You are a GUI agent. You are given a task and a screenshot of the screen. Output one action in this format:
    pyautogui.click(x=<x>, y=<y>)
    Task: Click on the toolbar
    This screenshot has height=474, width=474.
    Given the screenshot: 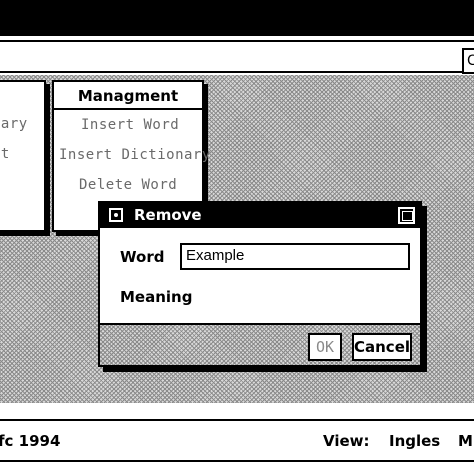 What is the action you would take?
    pyautogui.click(x=237, y=56)
    